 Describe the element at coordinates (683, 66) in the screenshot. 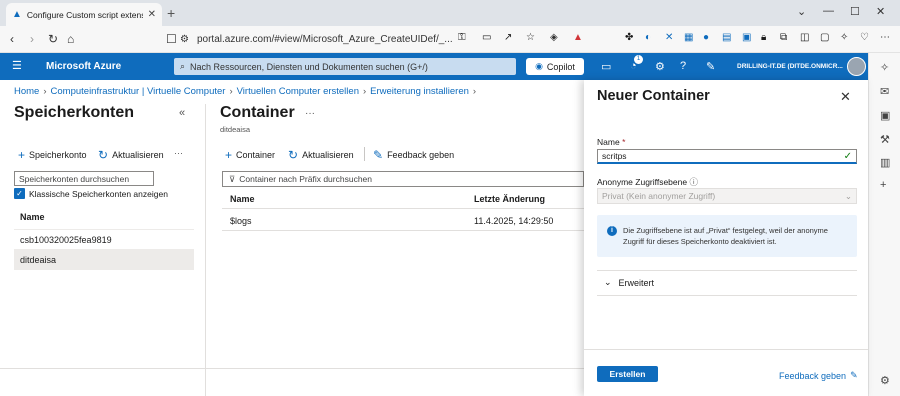

I see `help-icon: ?` at that location.